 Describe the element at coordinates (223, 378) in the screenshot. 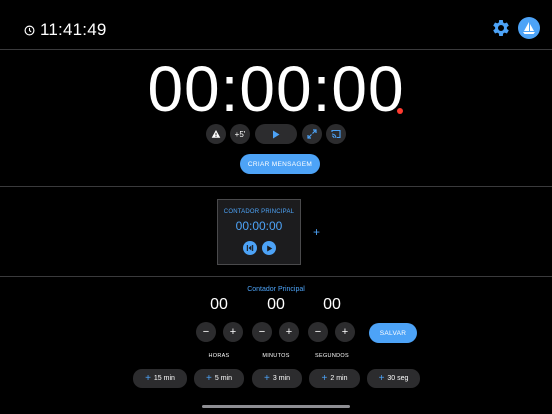

I see `quick-add-label: 5 min` at that location.